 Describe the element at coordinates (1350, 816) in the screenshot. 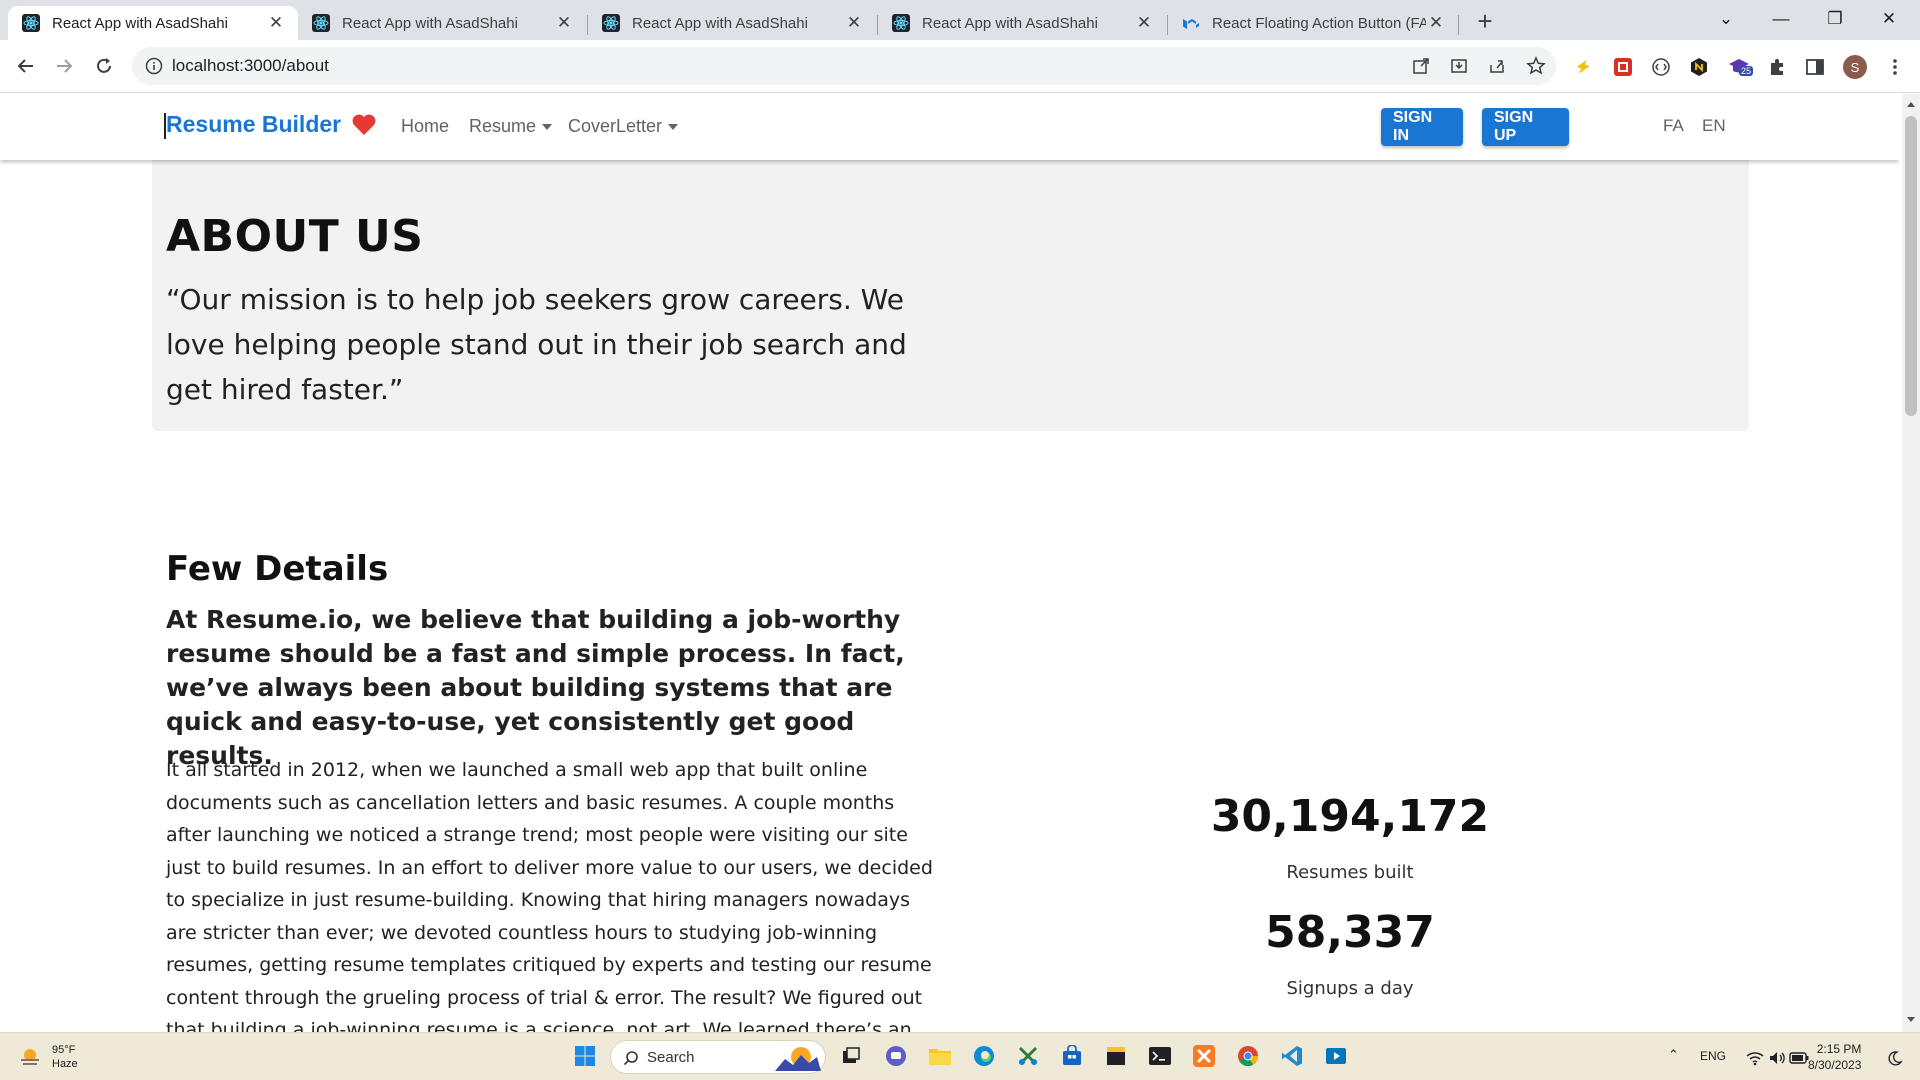

I see `stat-value-resumes: 30,194,172` at that location.